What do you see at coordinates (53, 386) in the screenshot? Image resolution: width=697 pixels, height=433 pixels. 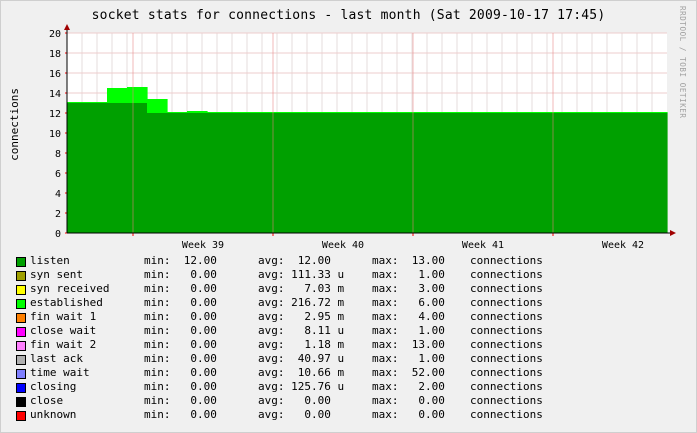 I see `legend-name: closing` at bounding box center [53, 386].